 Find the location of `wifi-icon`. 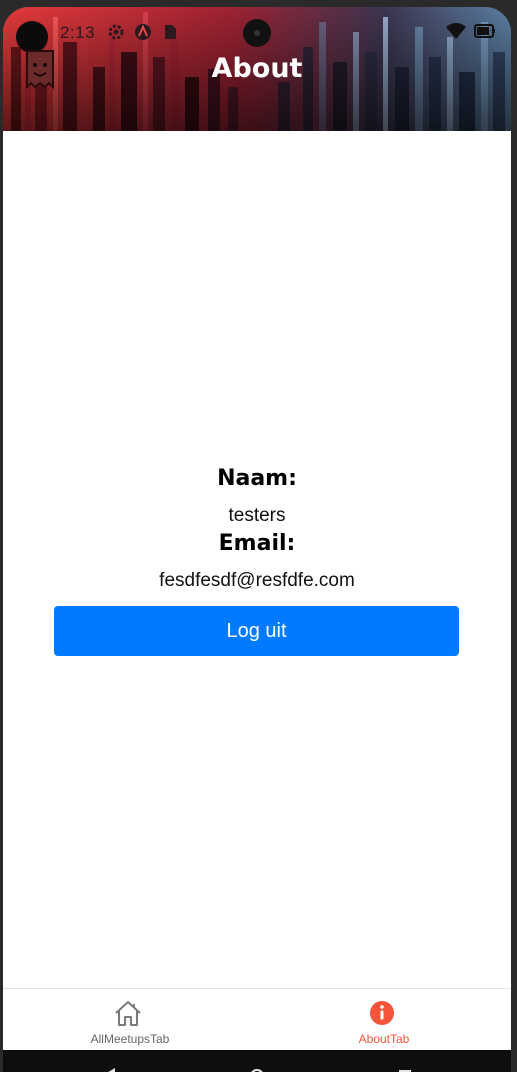

wifi-icon is located at coordinates (456, 31).